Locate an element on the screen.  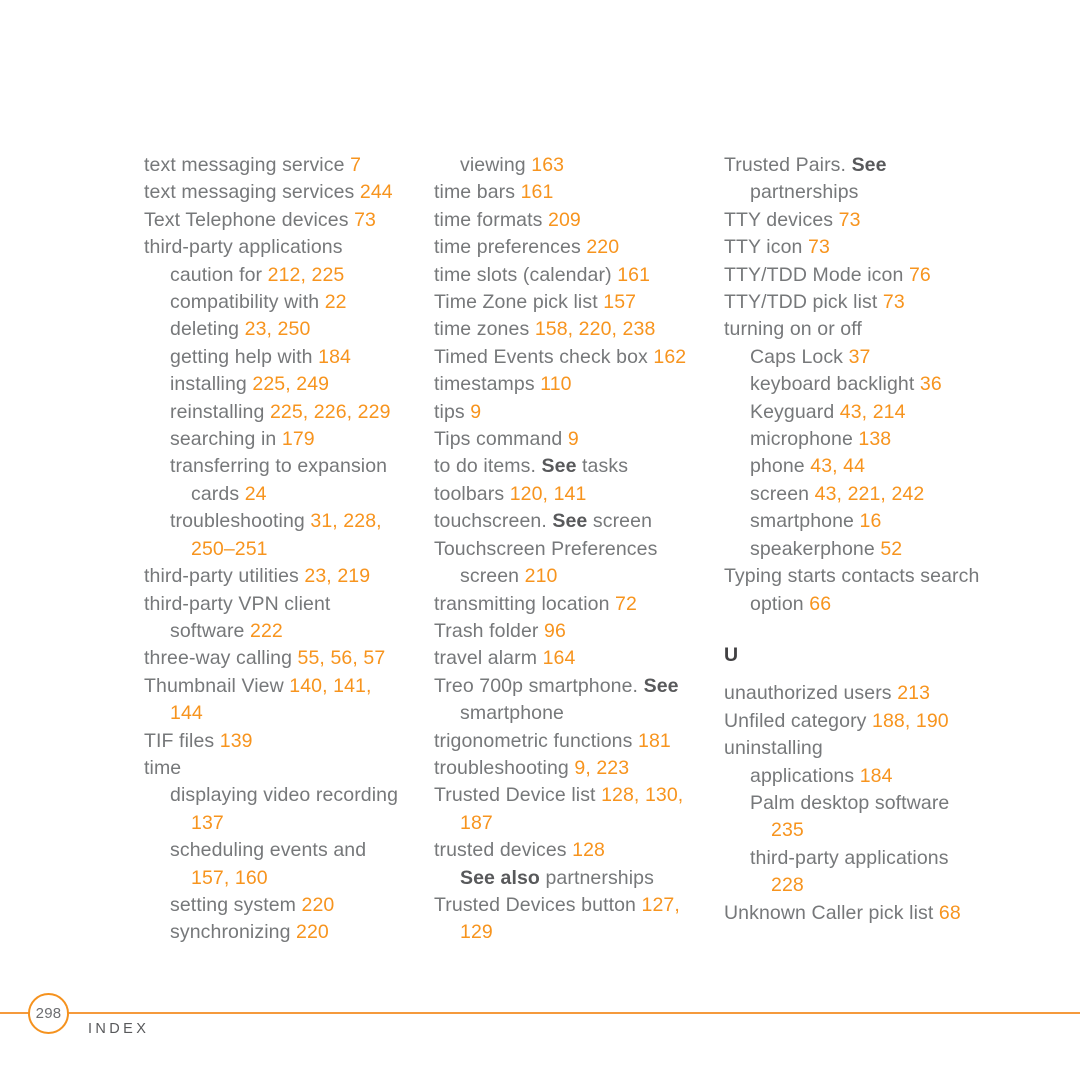
entry-page-number: 235 is located at coordinates (787, 830).